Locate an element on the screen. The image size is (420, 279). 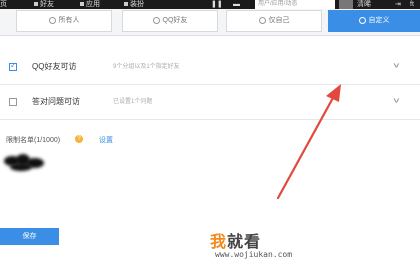
watermark: 我就看 www.wojiukan.com is located at coordinates (270, 252).